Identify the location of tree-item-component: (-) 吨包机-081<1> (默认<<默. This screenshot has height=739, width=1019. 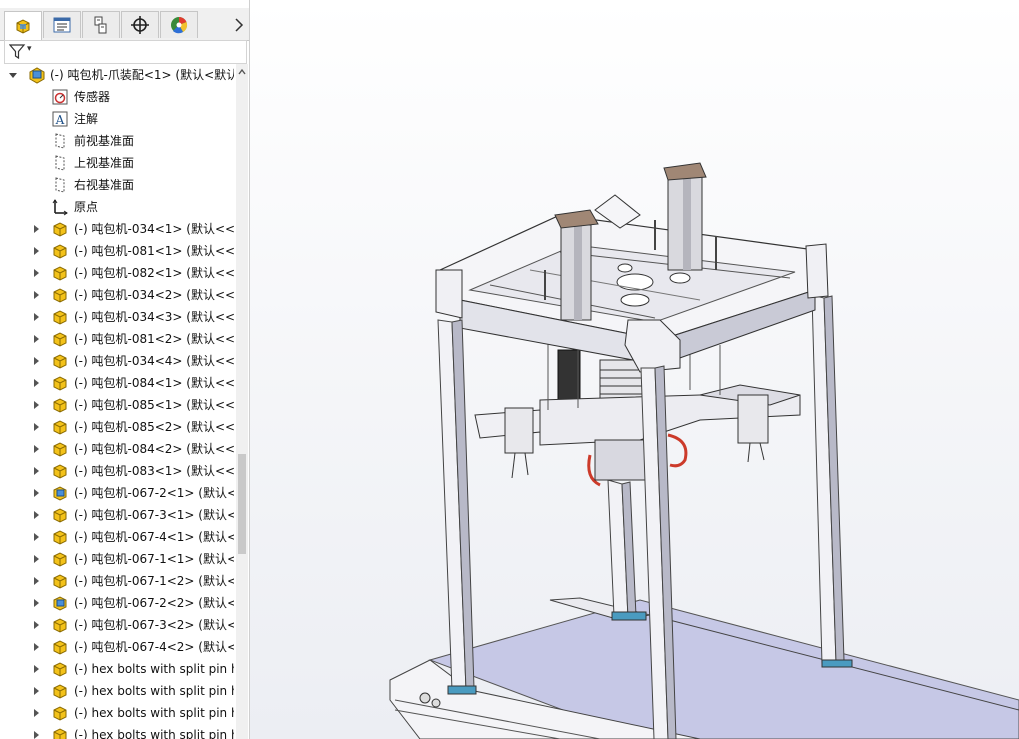
(118, 251).